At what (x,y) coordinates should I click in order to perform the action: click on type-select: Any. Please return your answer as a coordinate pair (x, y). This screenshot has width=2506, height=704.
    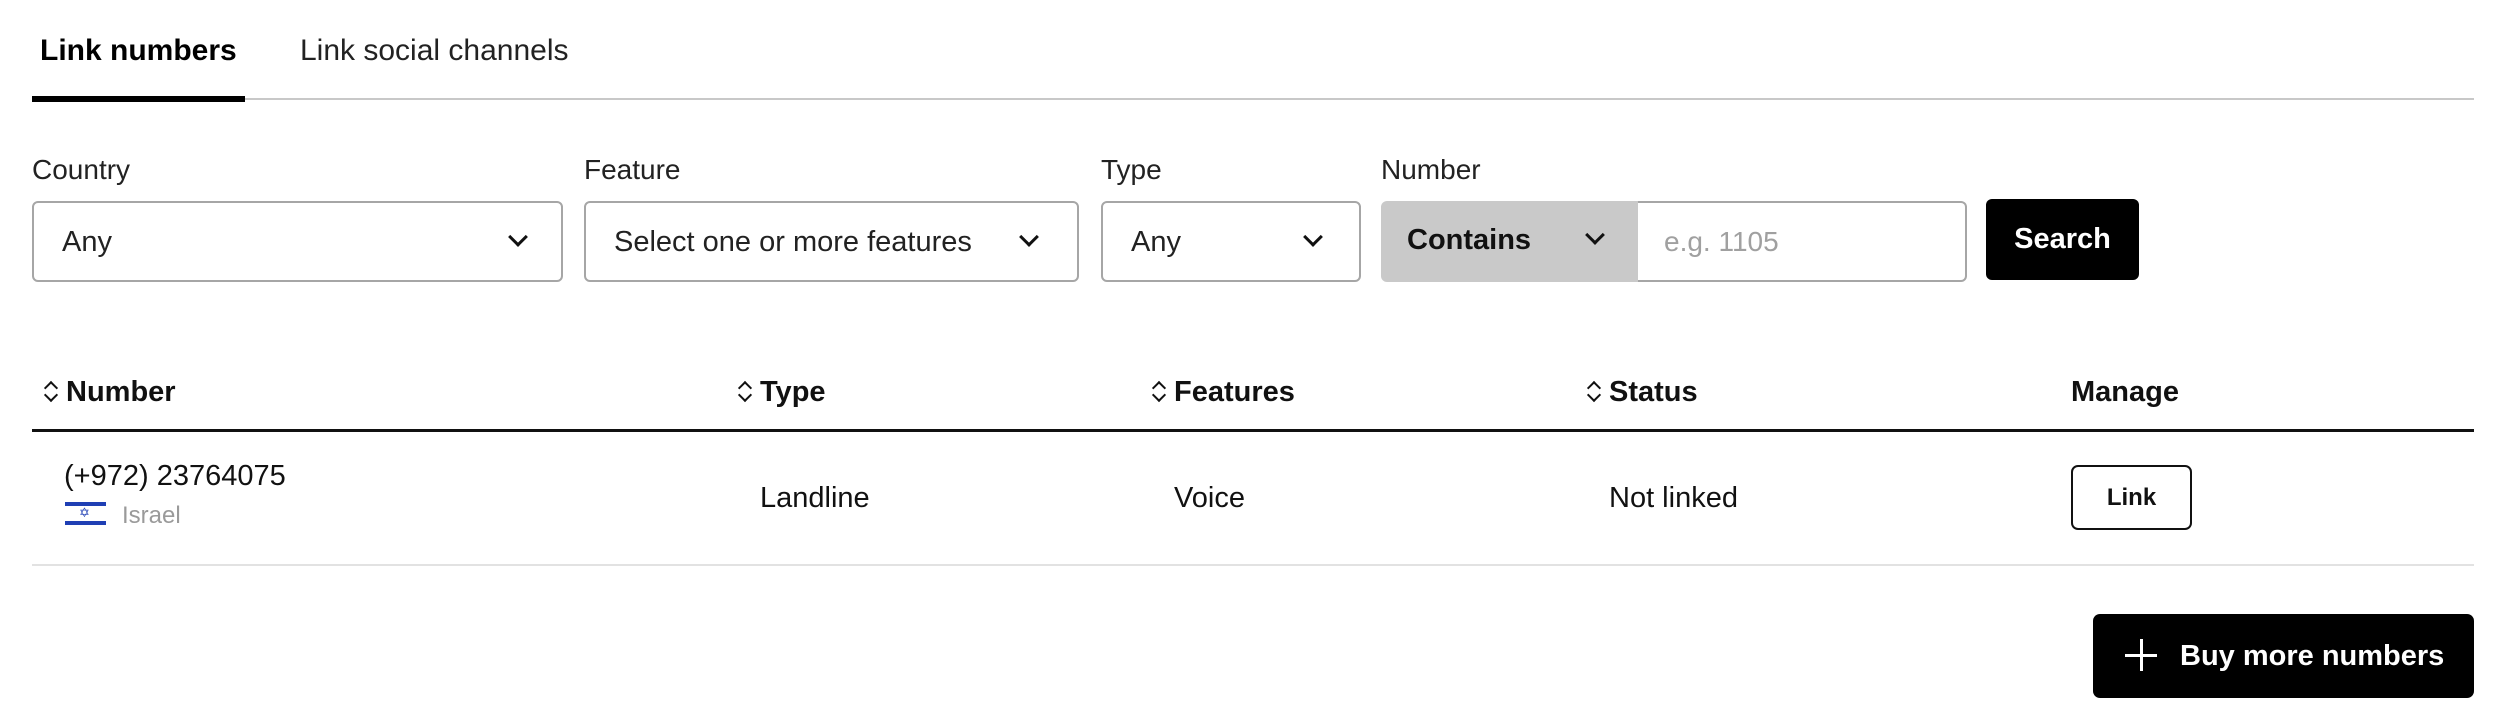
    Looking at the image, I should click on (1231, 241).